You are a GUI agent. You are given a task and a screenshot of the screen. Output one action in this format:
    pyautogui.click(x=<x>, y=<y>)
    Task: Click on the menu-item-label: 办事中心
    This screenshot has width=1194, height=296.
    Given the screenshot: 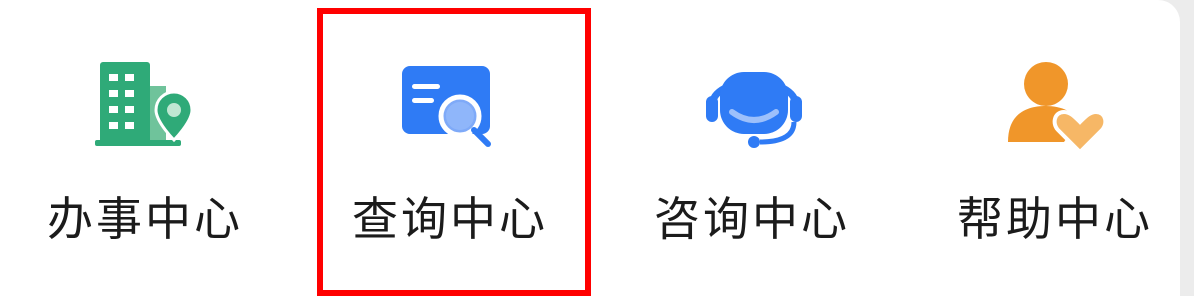 What is the action you would take?
    pyautogui.click(x=145, y=219)
    